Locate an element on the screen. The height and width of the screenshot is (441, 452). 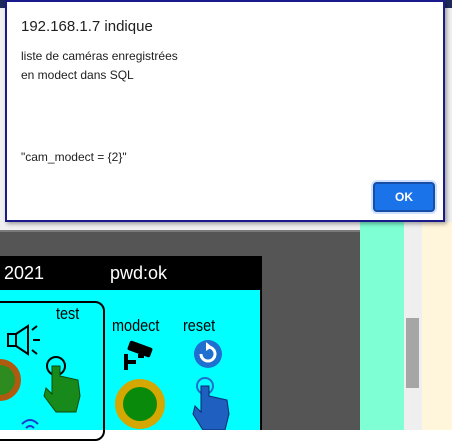
mint-column is located at coordinates (382, 326).